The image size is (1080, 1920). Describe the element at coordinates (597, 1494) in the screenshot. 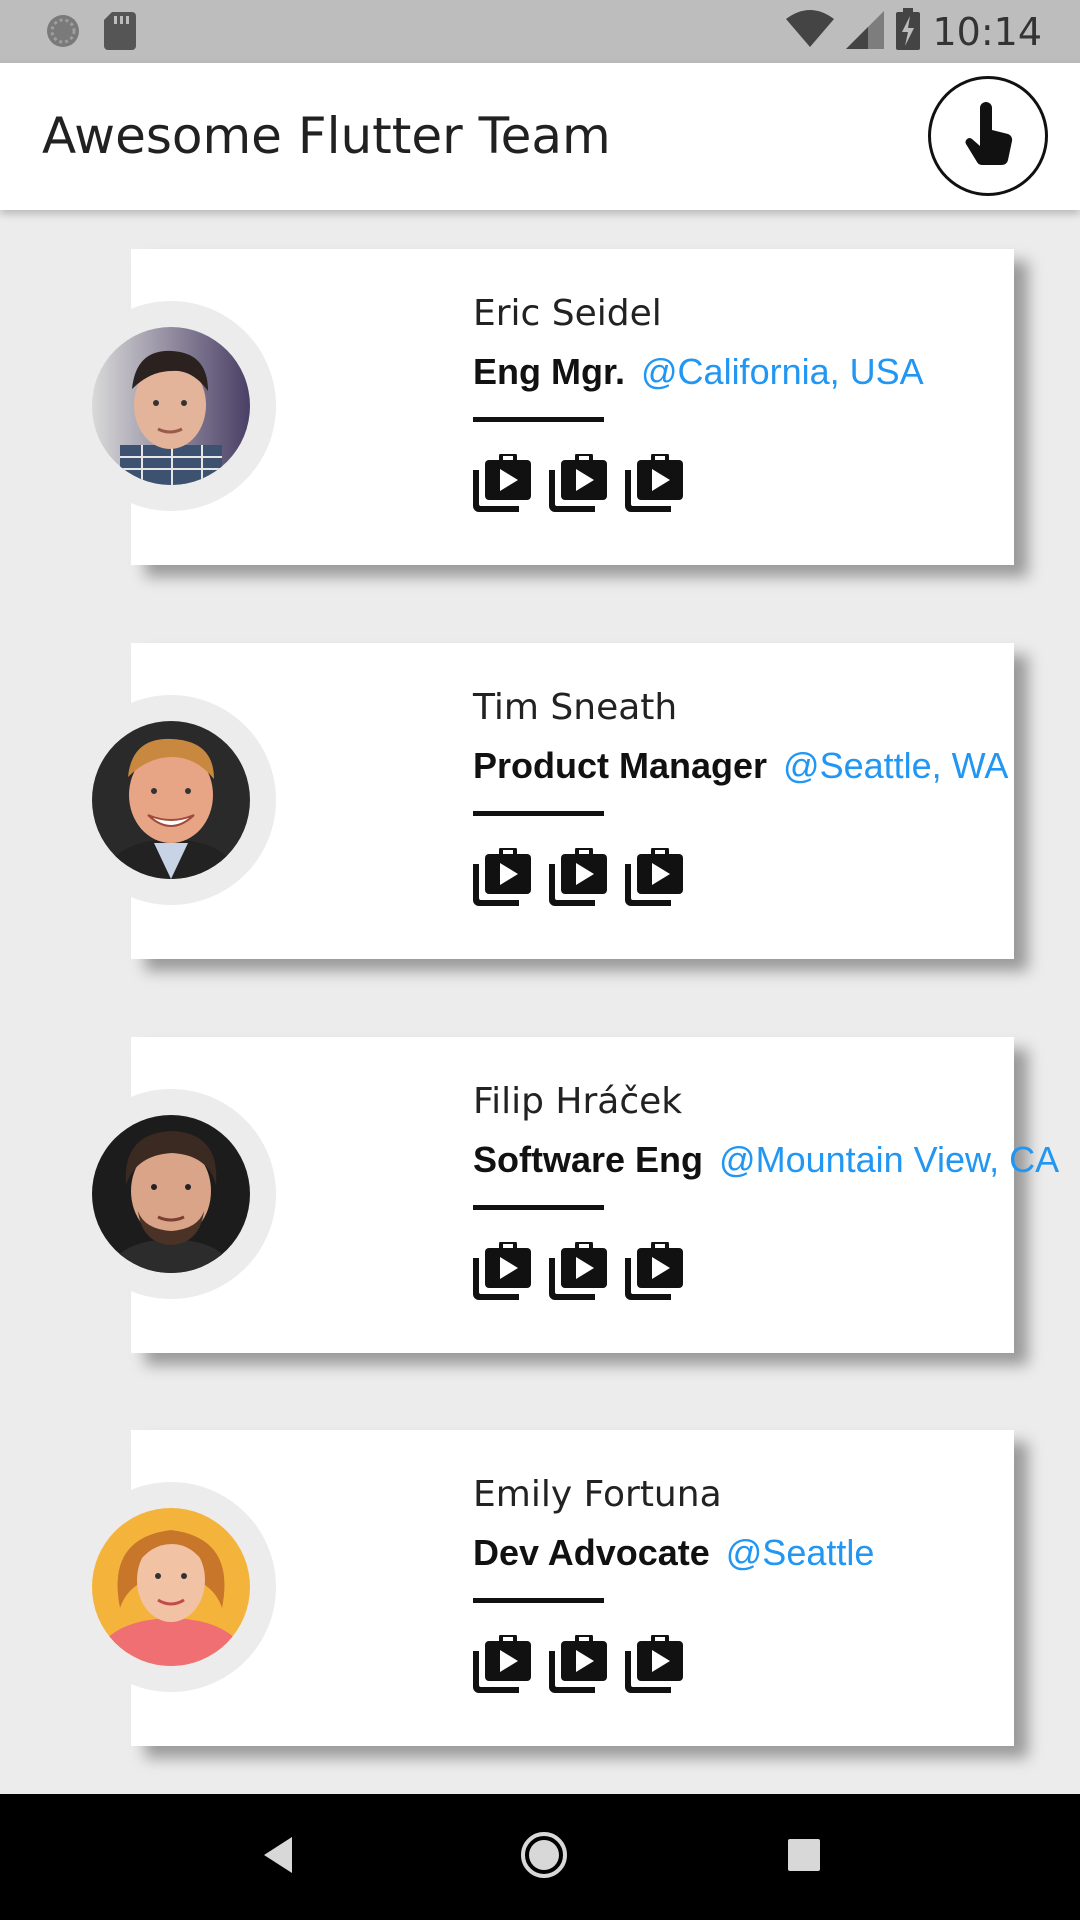

I see `member-name: Emily Fortuna` at that location.